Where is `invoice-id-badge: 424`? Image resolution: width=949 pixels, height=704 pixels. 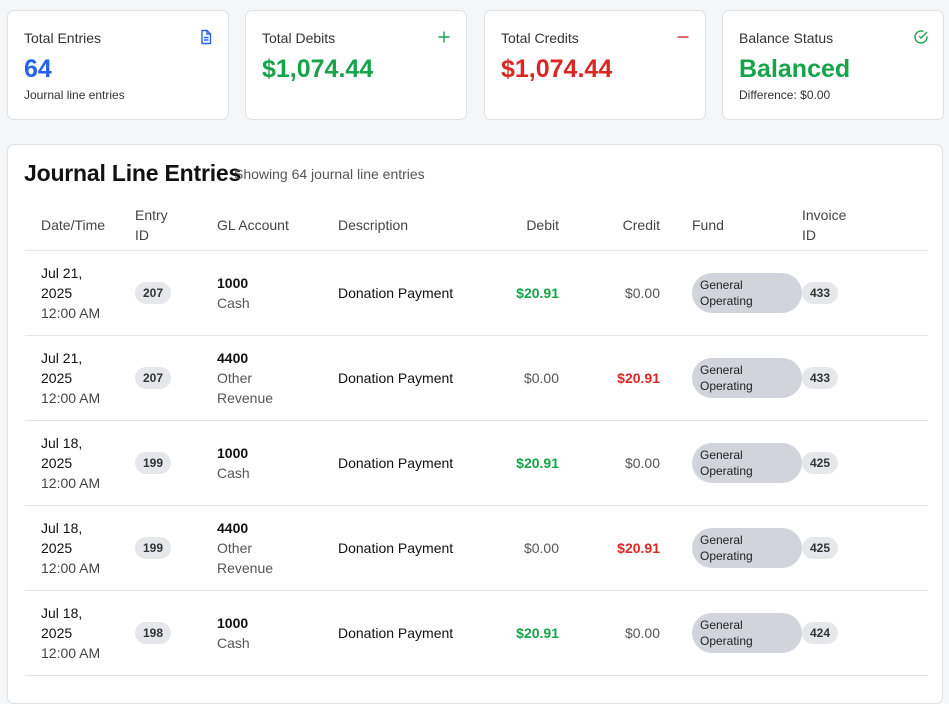
invoice-id-badge: 424 is located at coordinates (820, 632).